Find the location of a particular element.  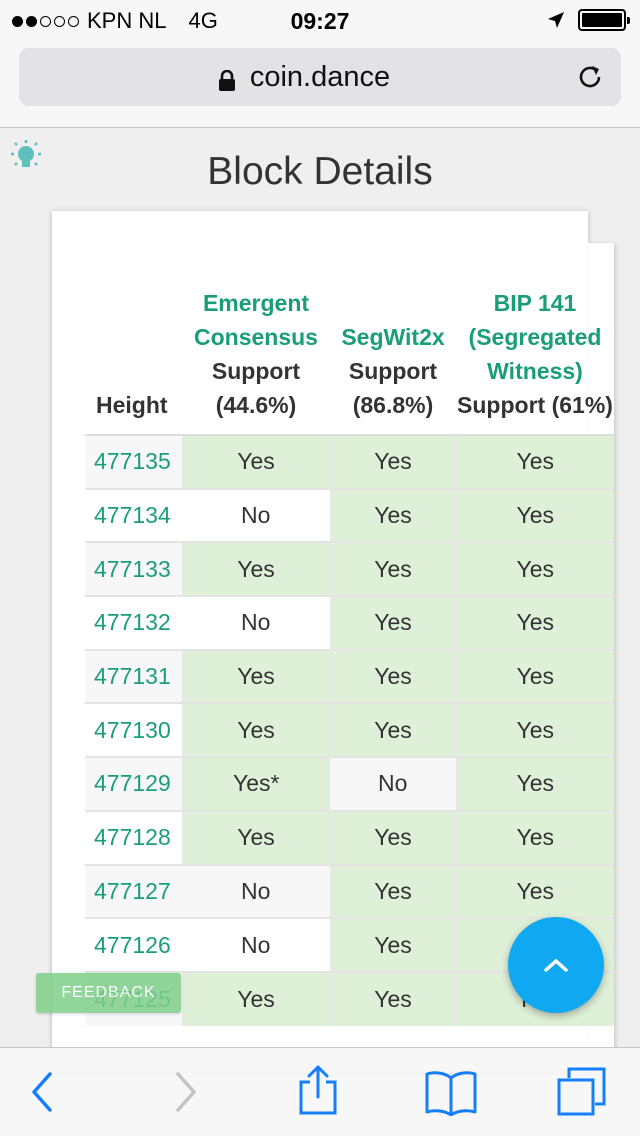

table-row: 477128 Yes Yes Yes is located at coordinates (349, 837).